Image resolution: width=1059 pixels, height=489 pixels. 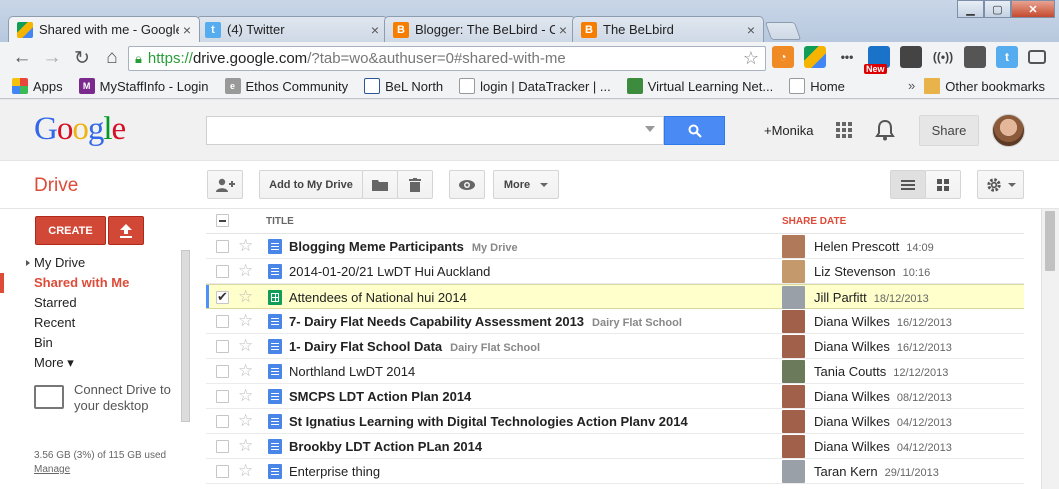 What do you see at coordinates (338, 471) in the screenshot?
I see `file-name: Enterprise thing` at bounding box center [338, 471].